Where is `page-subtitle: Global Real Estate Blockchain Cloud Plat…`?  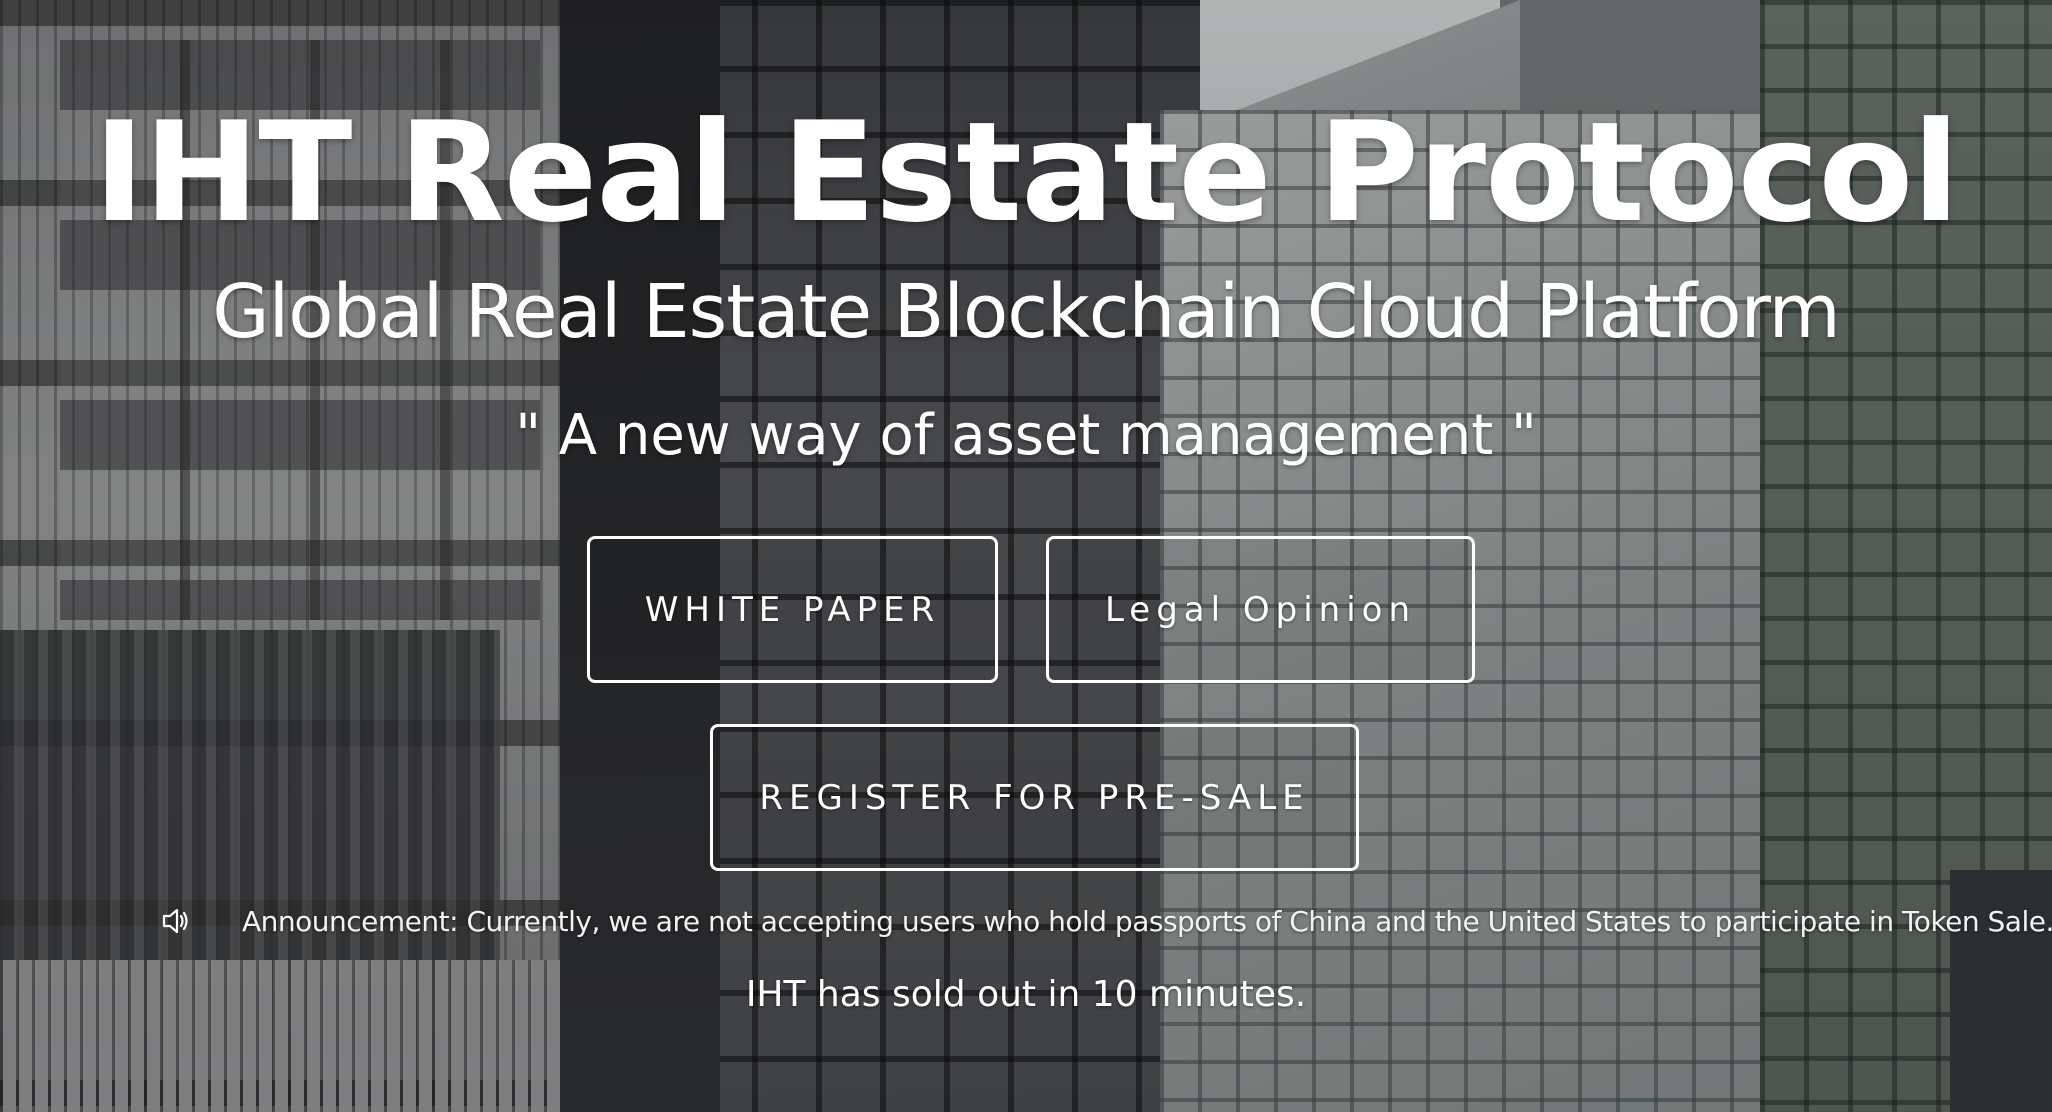 page-subtitle: Global Real Estate Blockchain Cloud Plat… is located at coordinates (1026, 312).